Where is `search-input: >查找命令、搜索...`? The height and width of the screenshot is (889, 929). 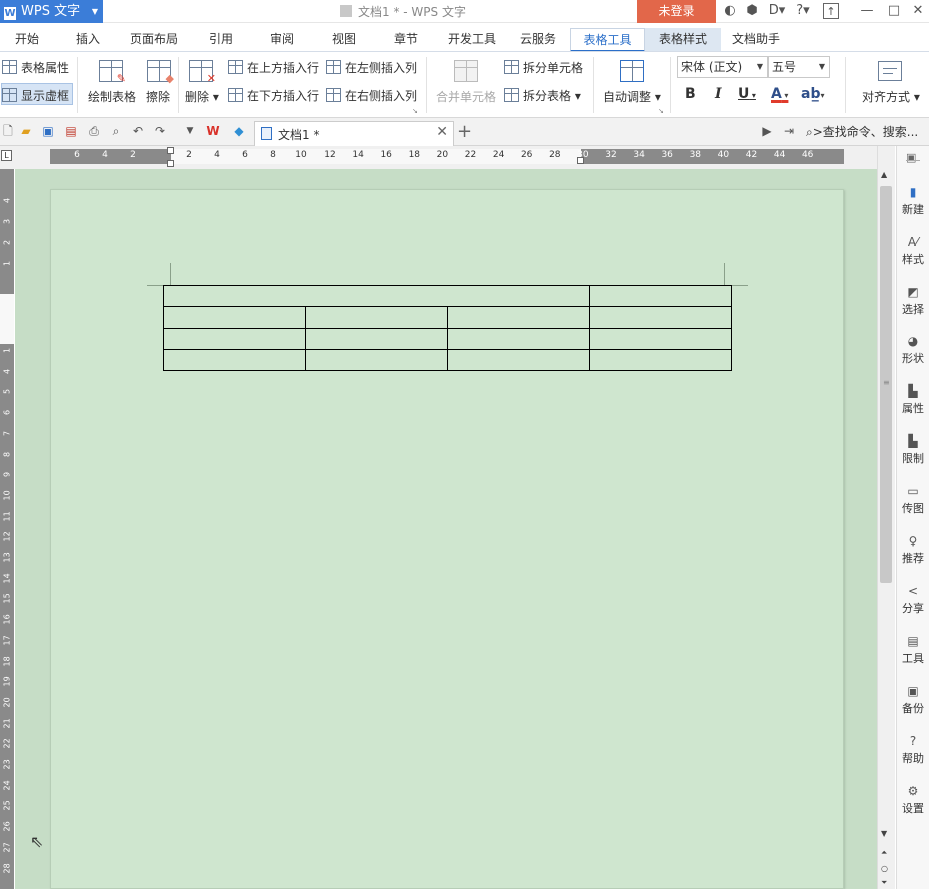 search-input: >查找命令、搜索... is located at coordinates (866, 132).